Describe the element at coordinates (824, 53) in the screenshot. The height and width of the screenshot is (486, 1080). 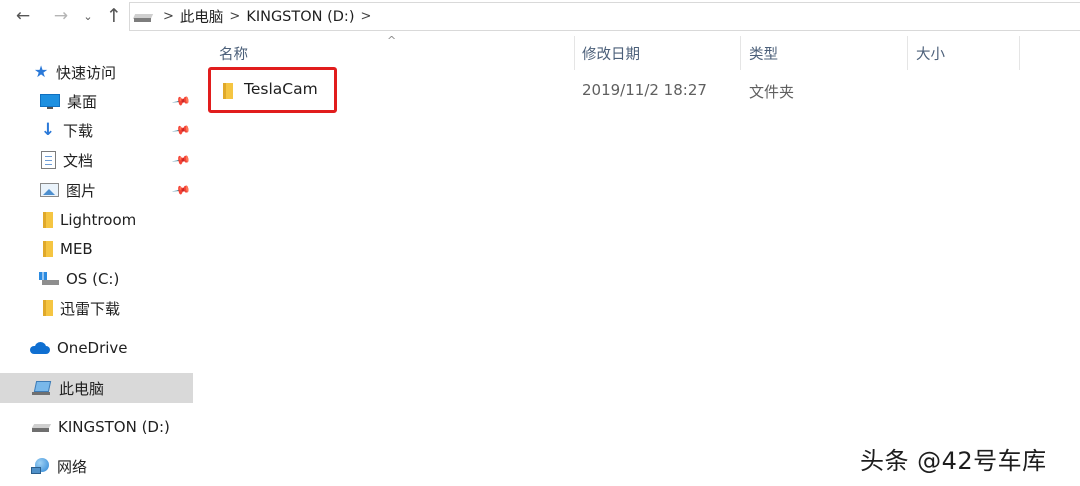
I see `column-header-type: 类型` at that location.